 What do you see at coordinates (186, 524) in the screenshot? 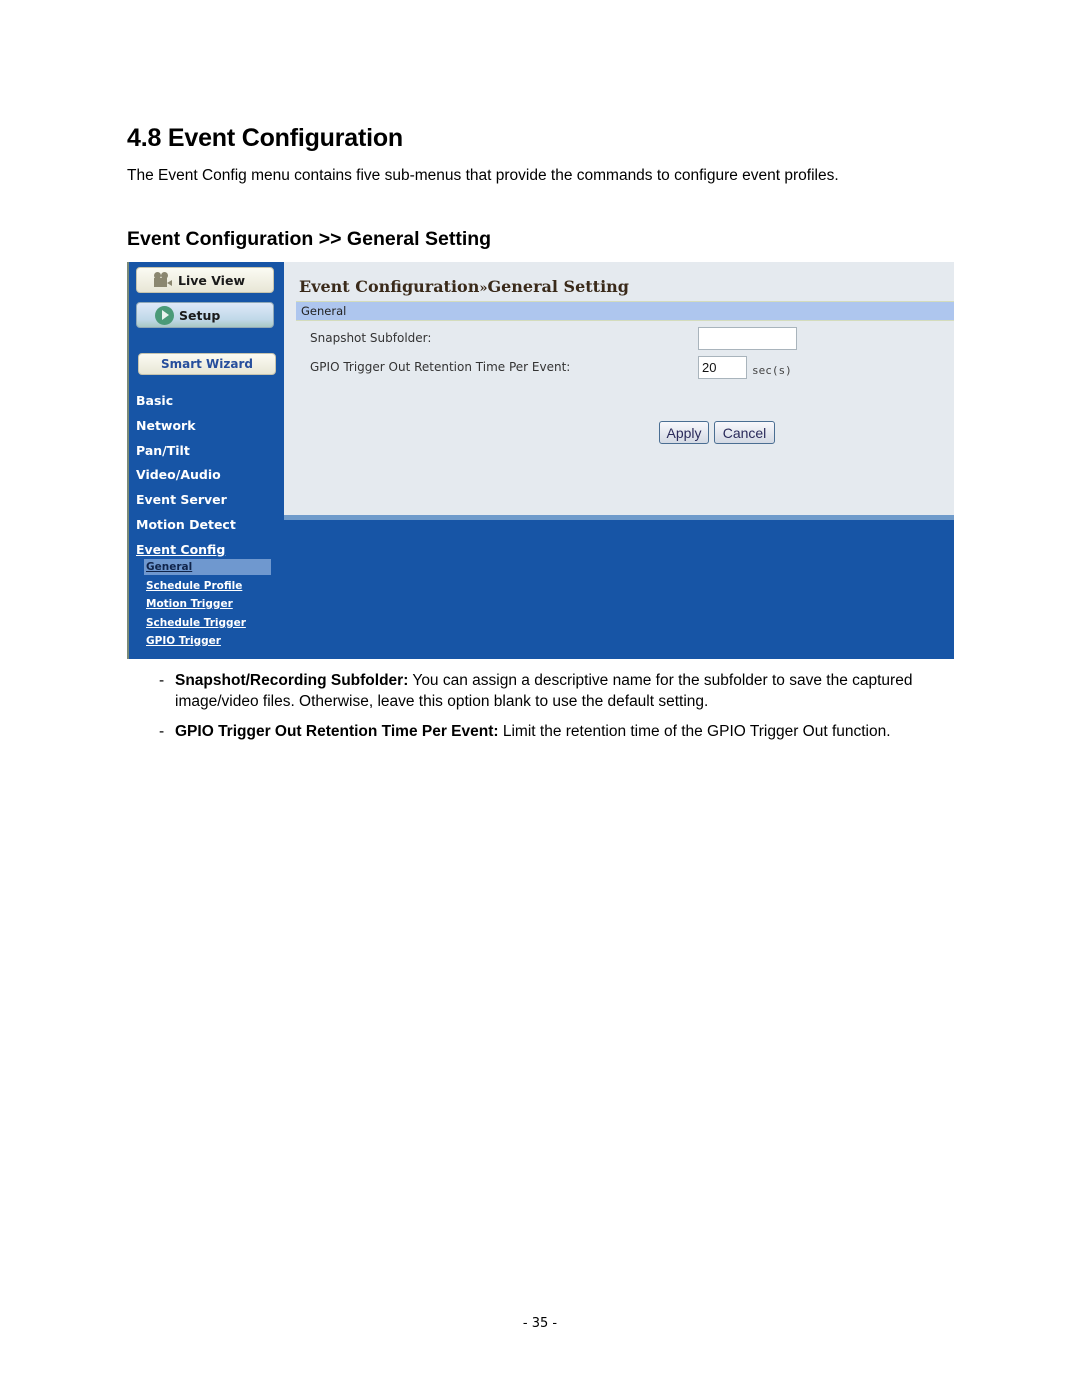
I see `sidebar-item-motion-detect: Motion Detect` at bounding box center [186, 524].